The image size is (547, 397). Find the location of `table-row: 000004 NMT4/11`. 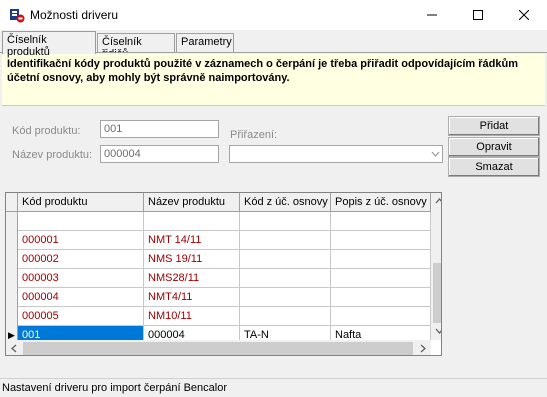

table-row: 000004 NMT4/11 is located at coordinates (218, 297).